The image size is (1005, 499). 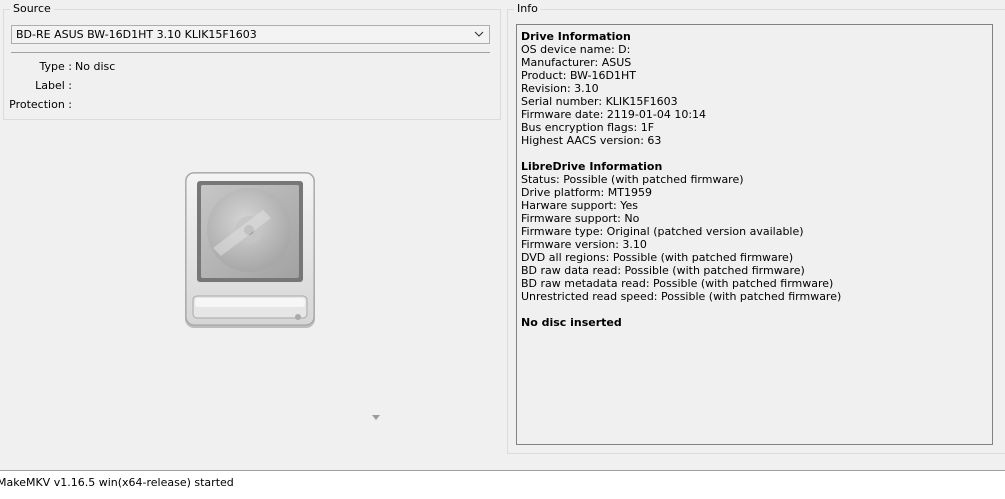 I want to click on status-log-line: MakeMKV v1.16.5 win(x64-release) started, so click(x=117, y=482).